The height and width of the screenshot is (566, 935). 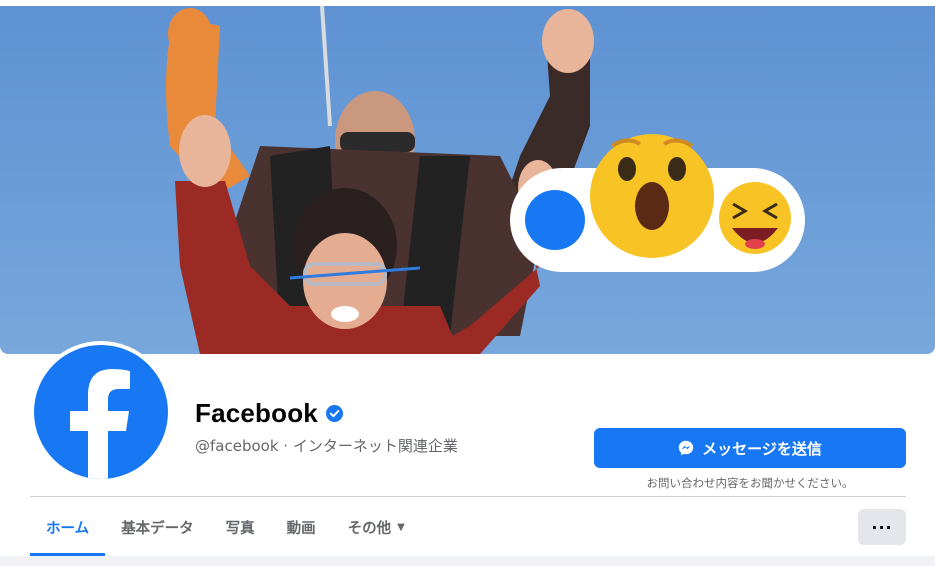 I want to click on page-name: Facebook, so click(x=256, y=413).